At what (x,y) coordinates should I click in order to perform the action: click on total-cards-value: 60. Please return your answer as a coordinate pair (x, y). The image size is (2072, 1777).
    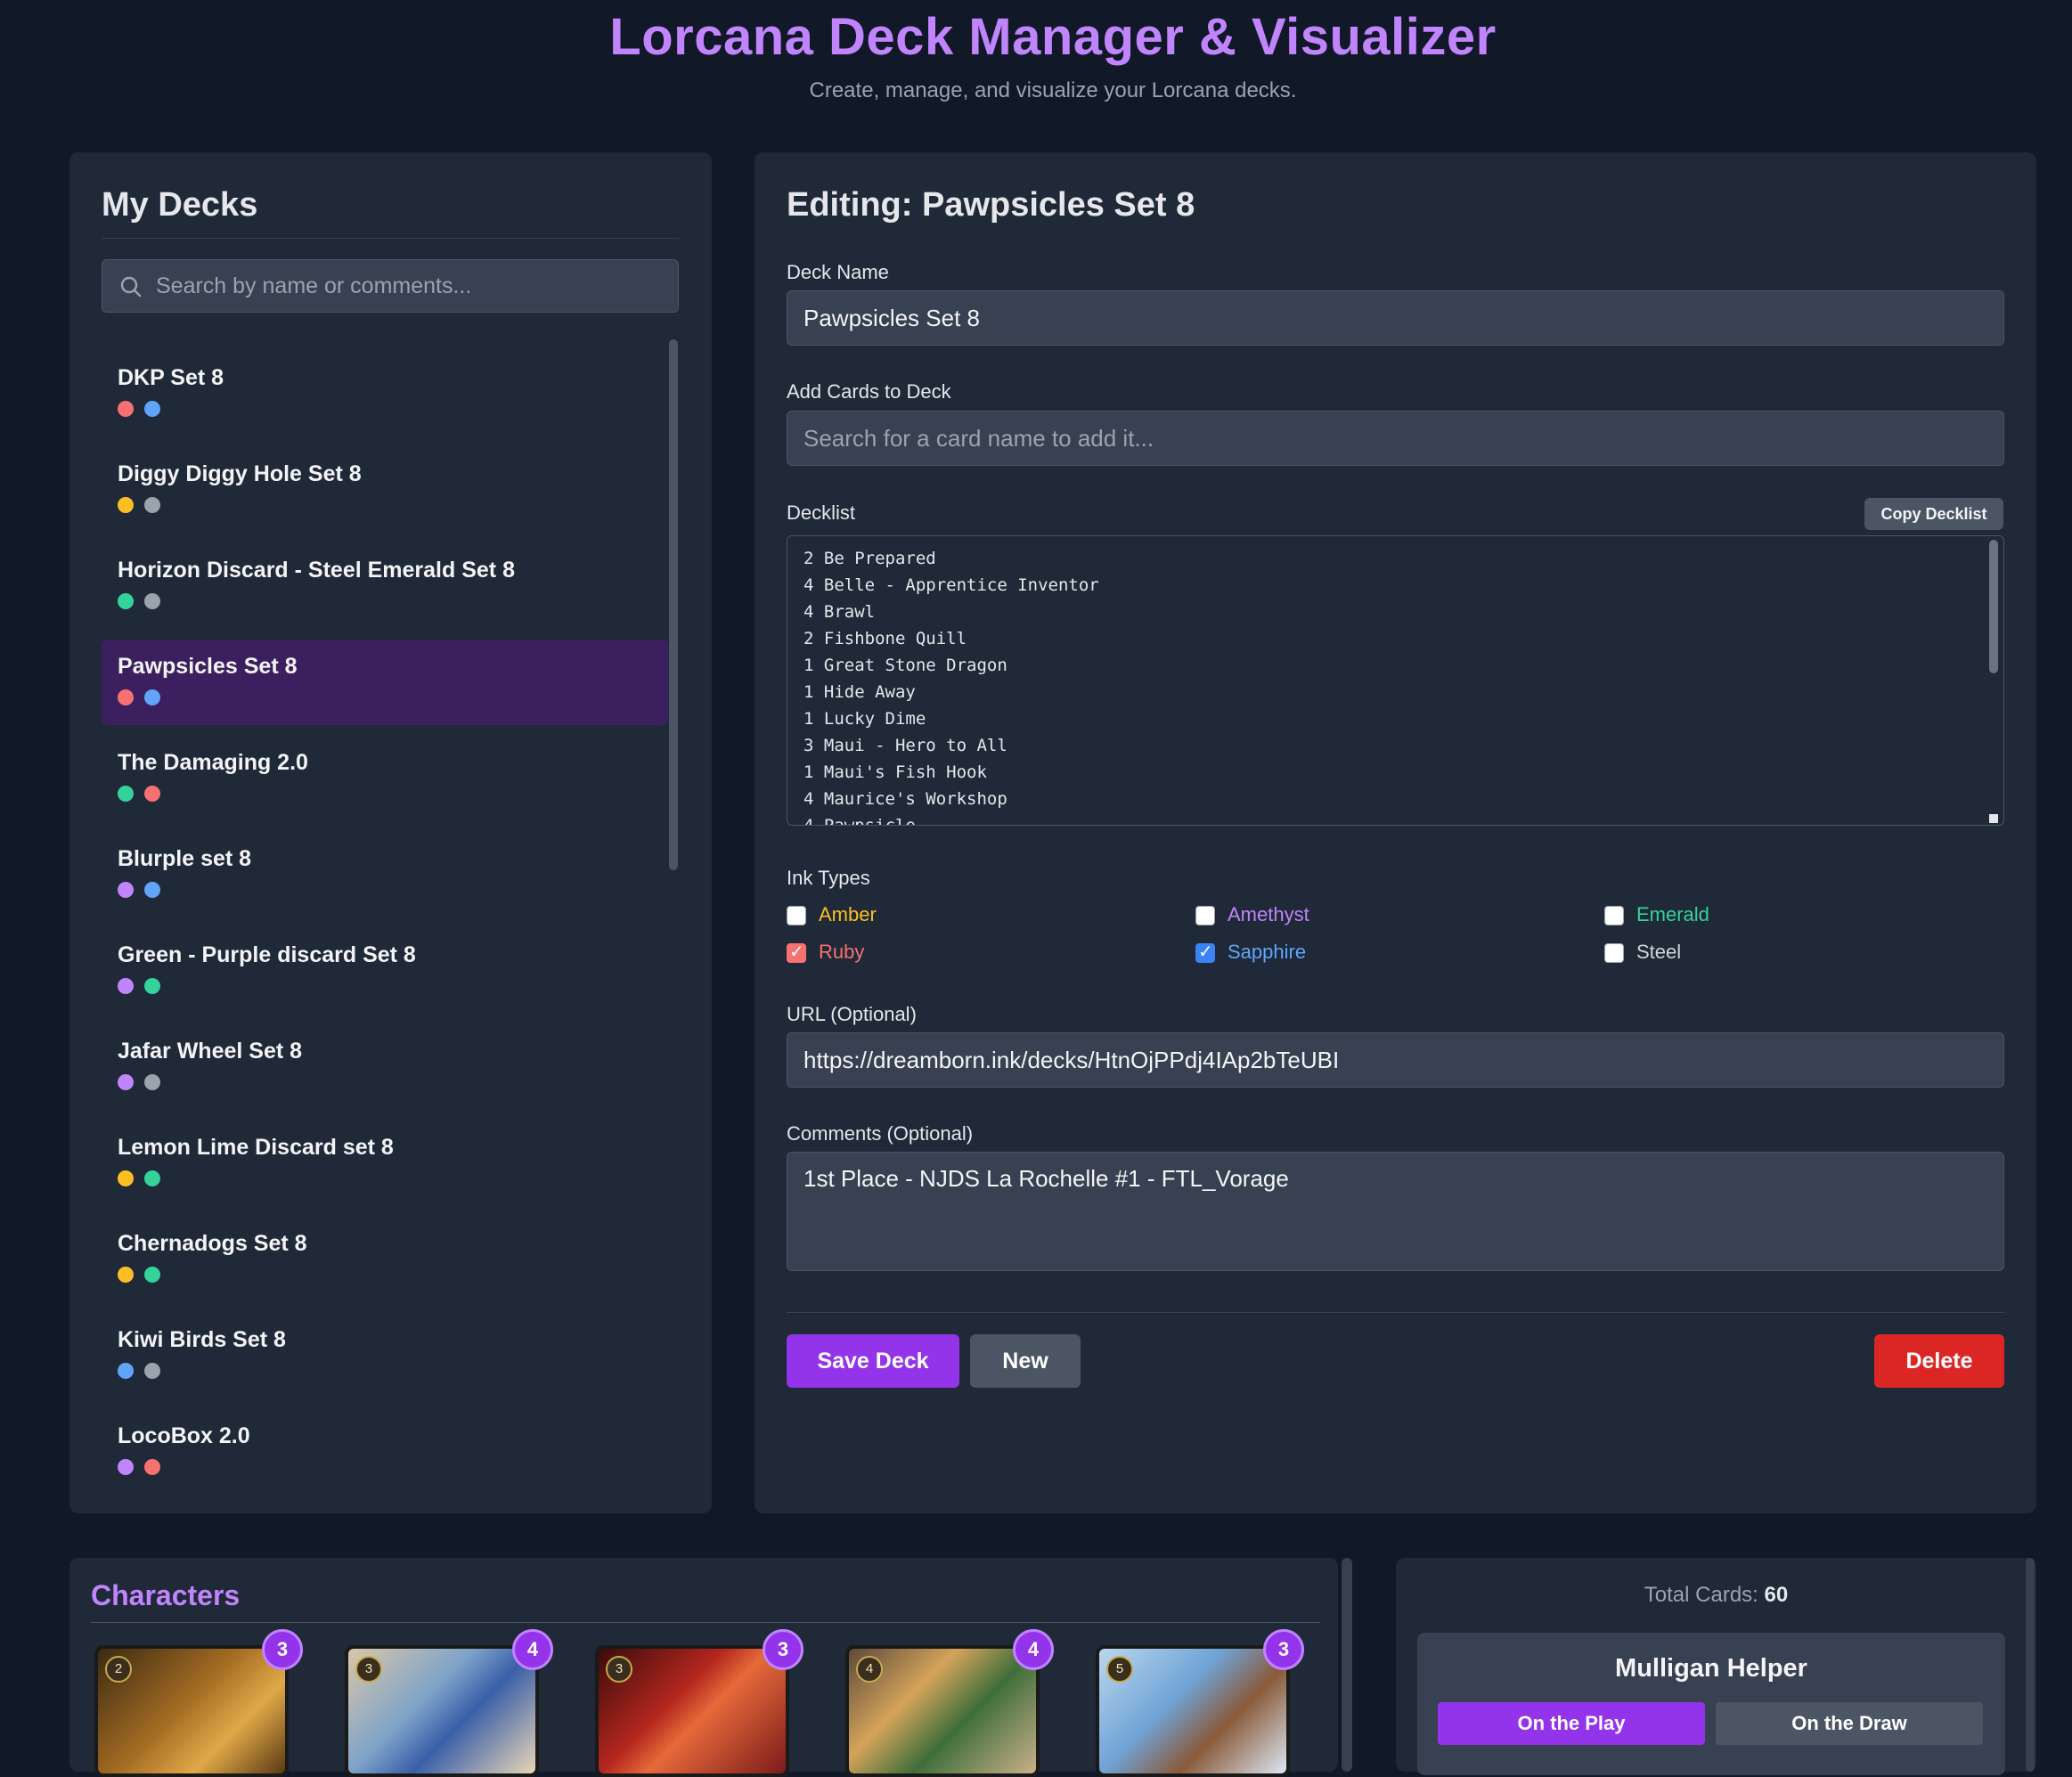
    Looking at the image, I should click on (1776, 1595).